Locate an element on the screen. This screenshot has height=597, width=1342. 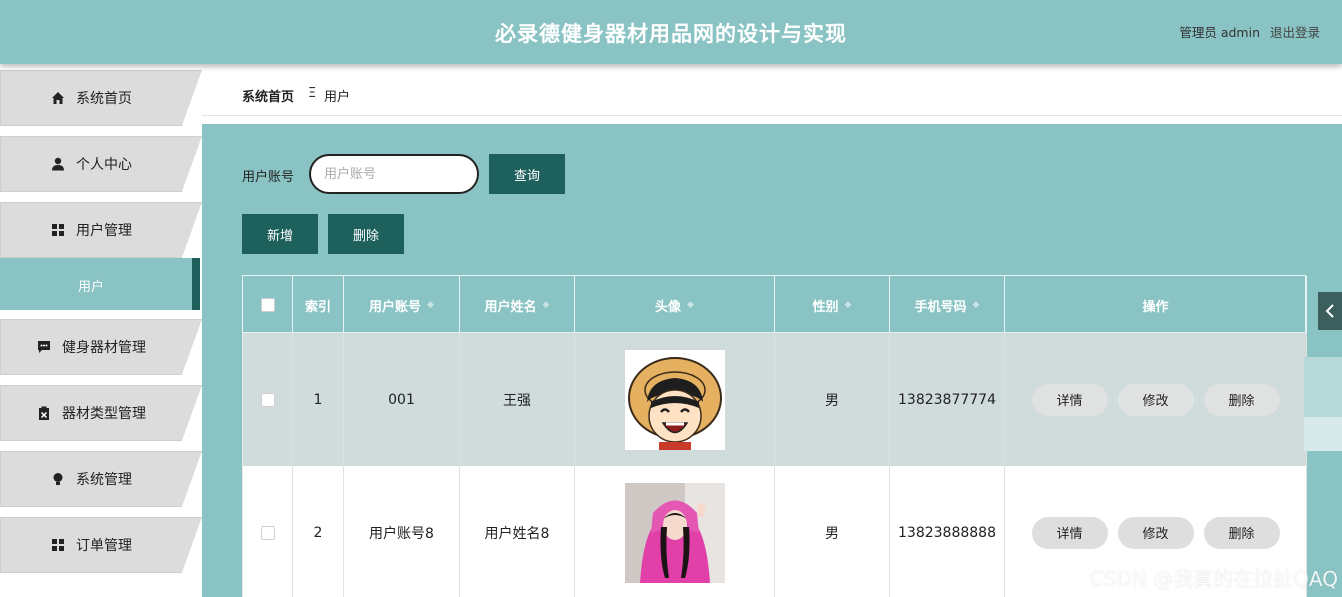
sidebar-item-user-management: 用户管理 is located at coordinates (101, 230).